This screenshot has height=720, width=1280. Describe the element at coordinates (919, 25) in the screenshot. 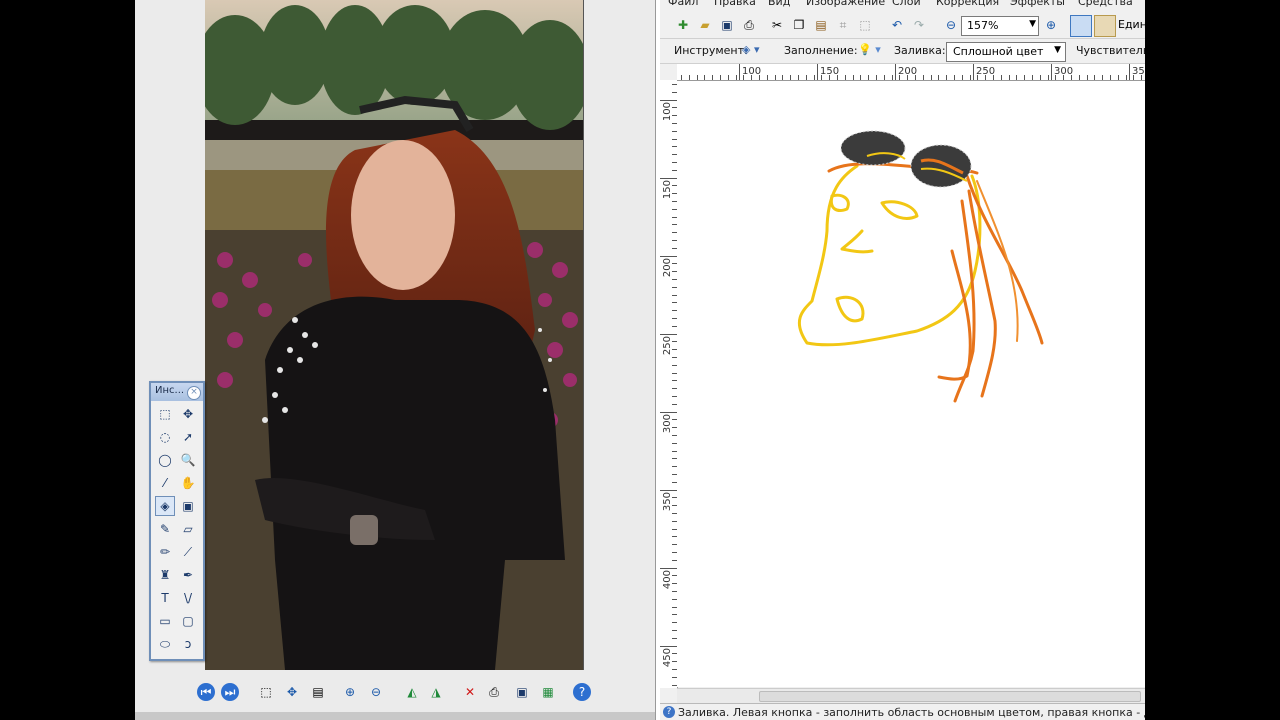

I see `redo-icon: ↷` at that location.